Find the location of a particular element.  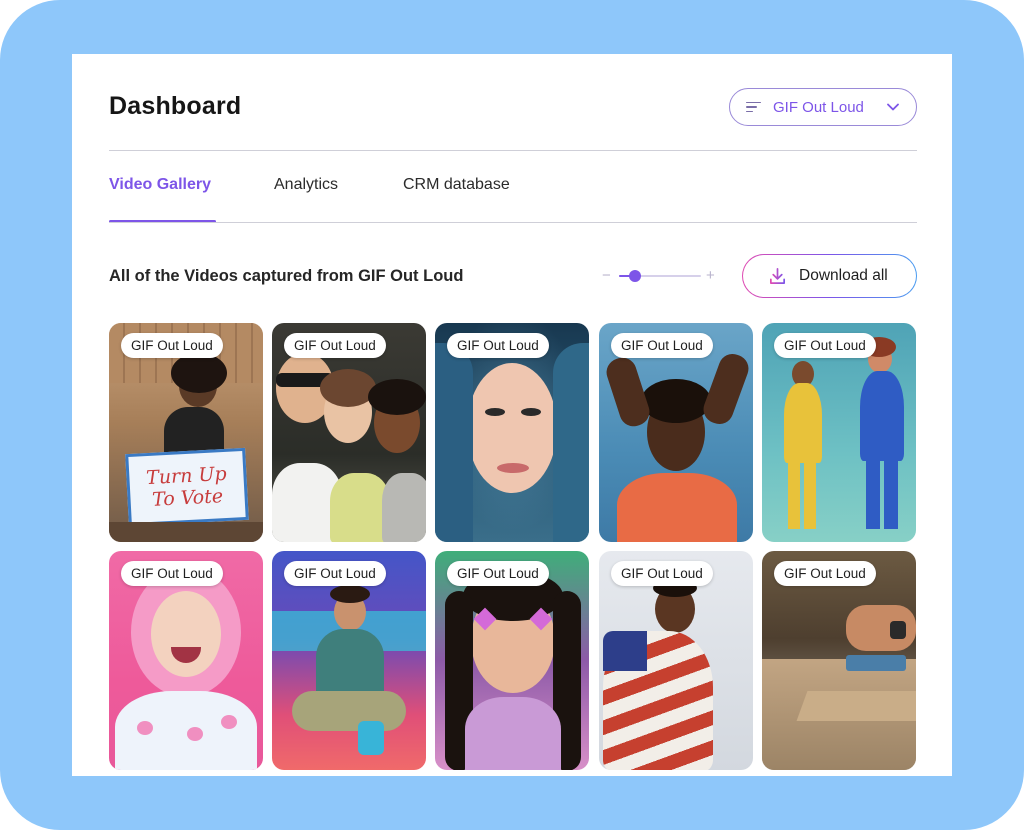

video-tile: Turn Up To Vote GIF Out Loud is located at coordinates (186, 432).